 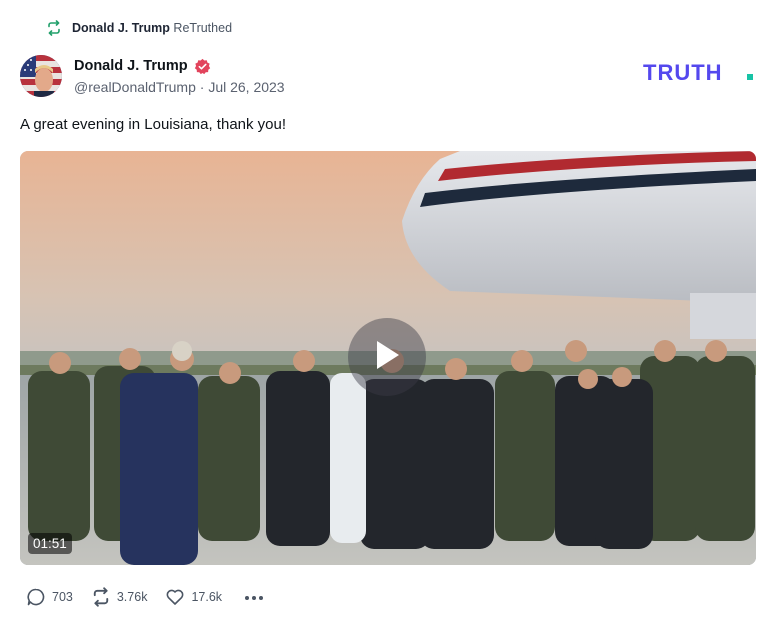 What do you see at coordinates (175, 597) in the screenshot?
I see `heart-icon` at bounding box center [175, 597].